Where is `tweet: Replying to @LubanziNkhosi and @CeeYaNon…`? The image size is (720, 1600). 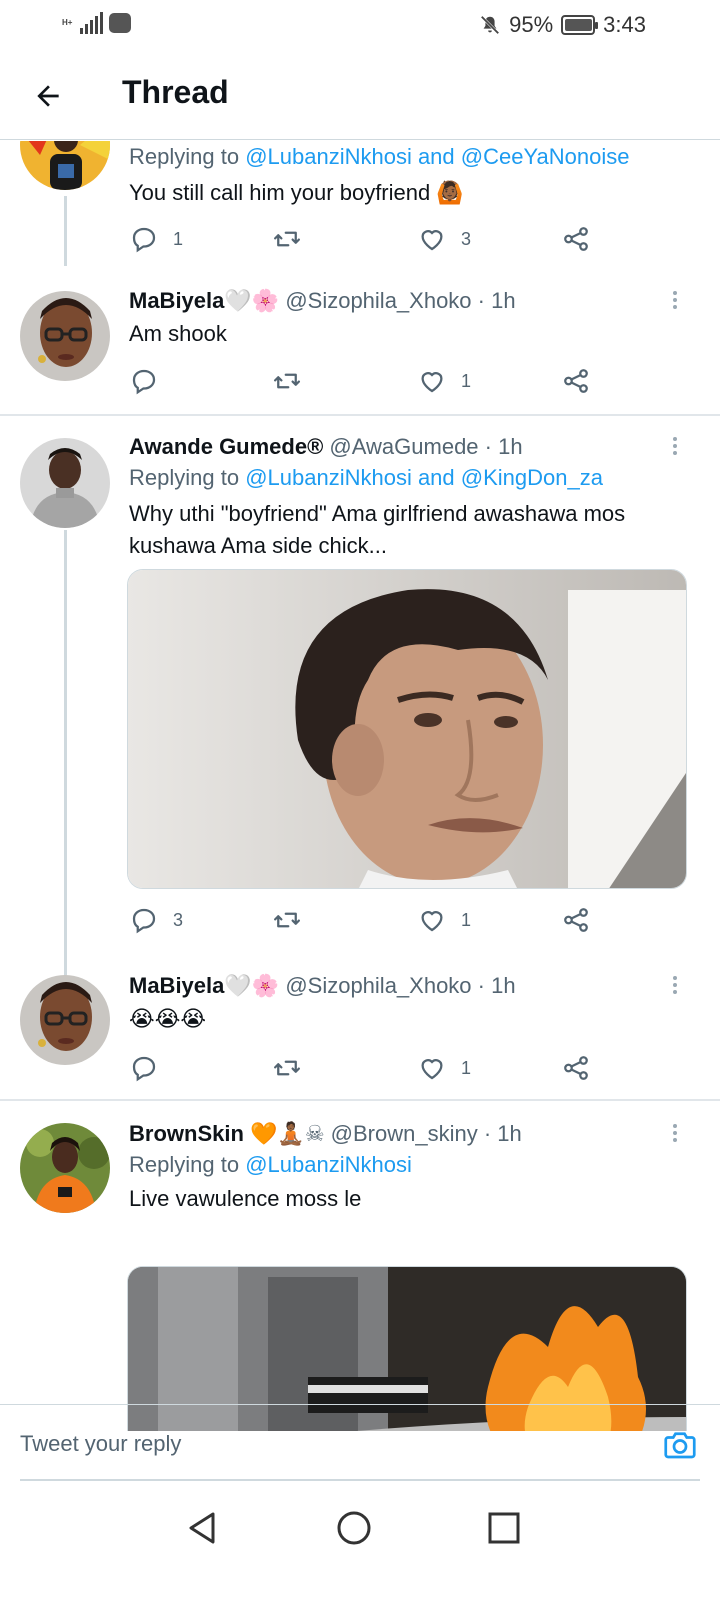
tweet: Replying to @LubanziNkhosi and @CeeYaNon… is located at coordinates (360, 203).